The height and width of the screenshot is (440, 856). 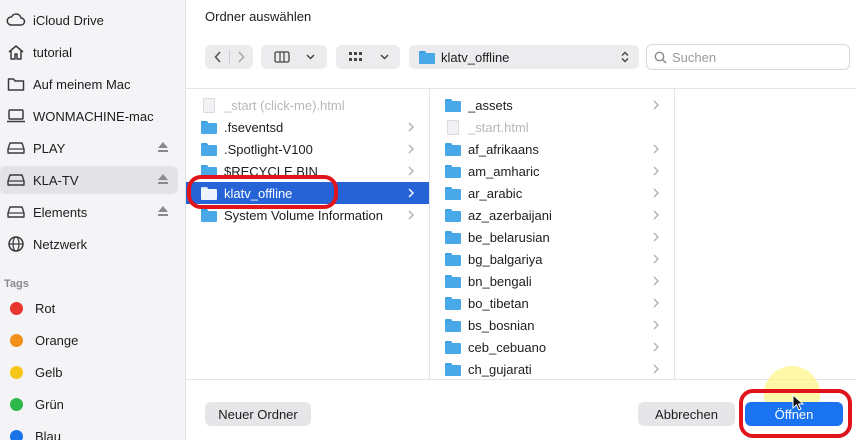 I want to click on search-input, so click(x=757, y=57).